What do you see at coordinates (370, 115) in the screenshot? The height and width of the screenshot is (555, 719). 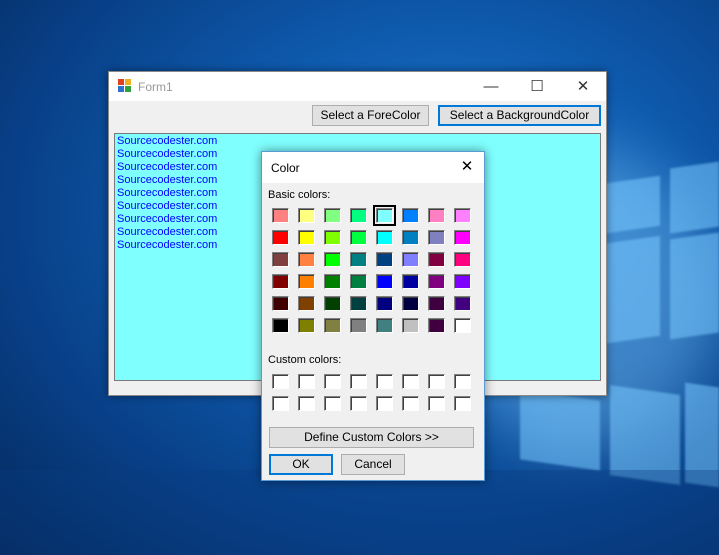 I see `select-forecolor-button: Select a ForeColor` at bounding box center [370, 115].